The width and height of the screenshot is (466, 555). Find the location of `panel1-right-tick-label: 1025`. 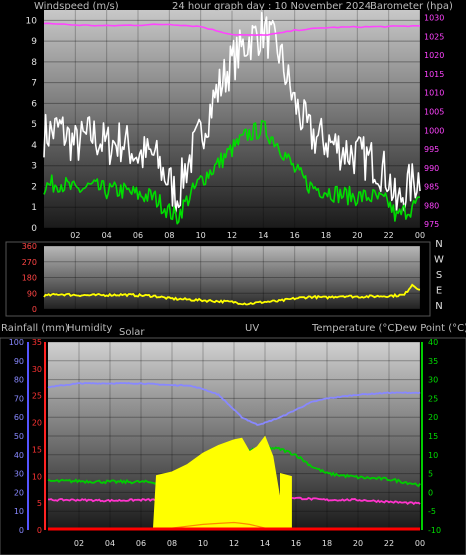

panel1-right-tick-label: 1025 is located at coordinates (434, 36).